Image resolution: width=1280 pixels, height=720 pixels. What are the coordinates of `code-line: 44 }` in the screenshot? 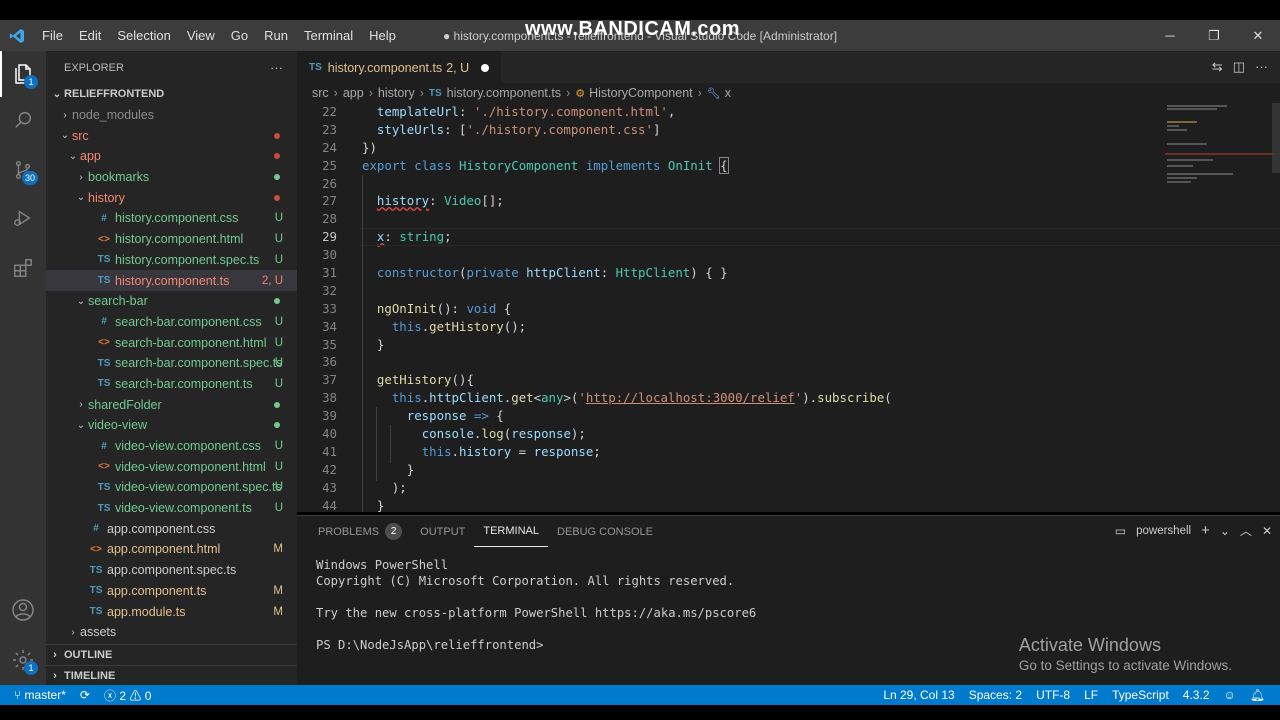 It's located at (732, 504).